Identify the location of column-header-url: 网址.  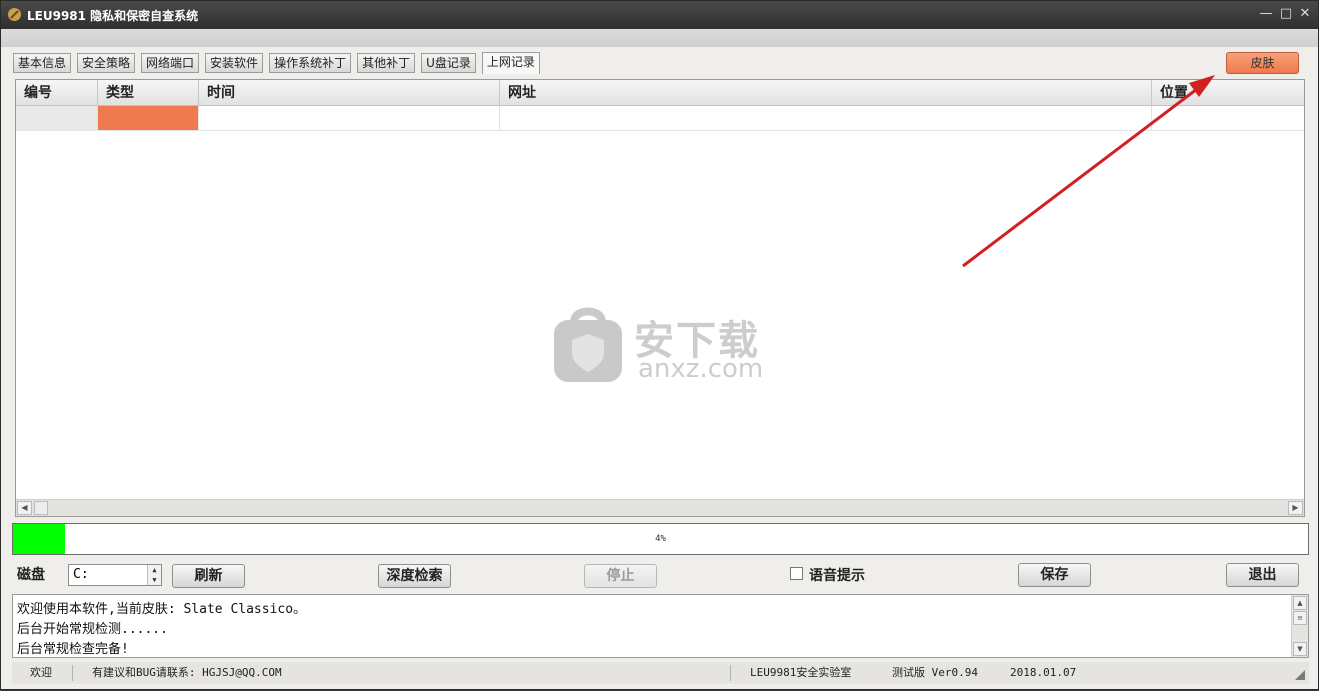
(826, 93).